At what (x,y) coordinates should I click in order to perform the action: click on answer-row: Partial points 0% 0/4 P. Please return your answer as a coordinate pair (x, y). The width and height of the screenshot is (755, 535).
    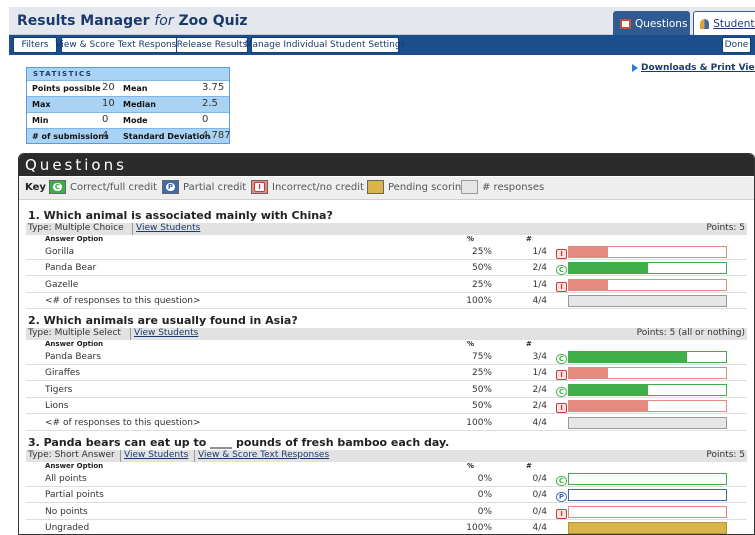
    Looking at the image, I should click on (386, 495).